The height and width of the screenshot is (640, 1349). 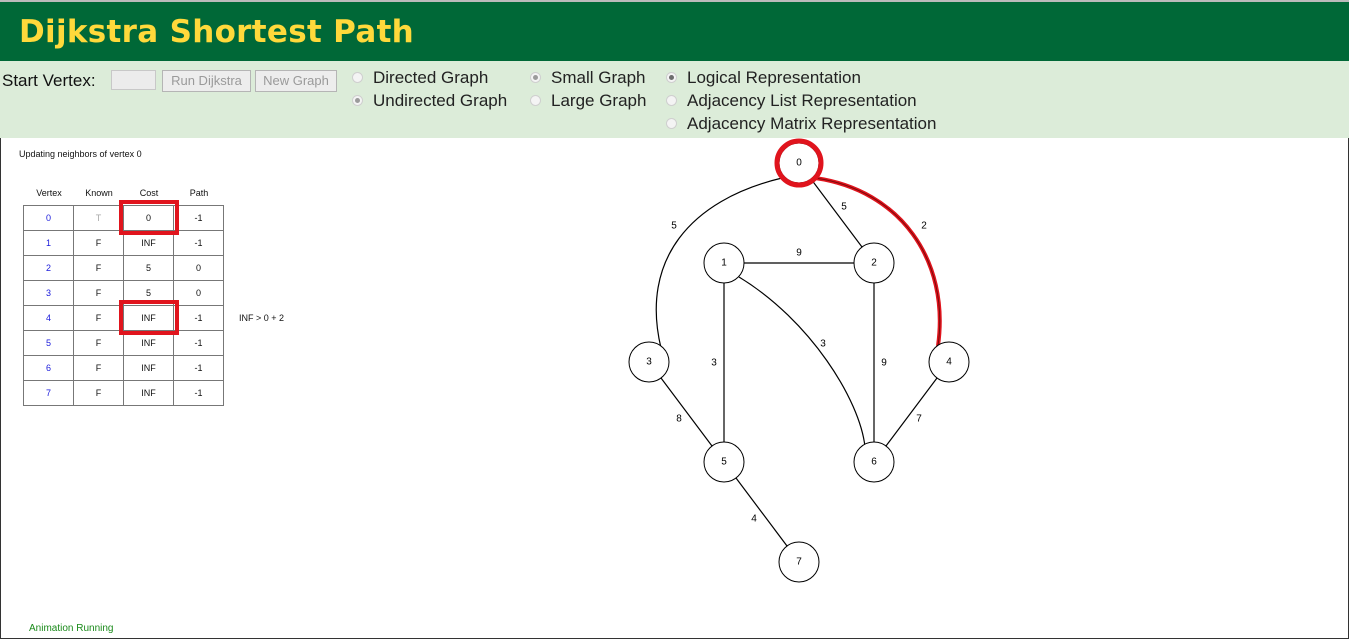 I want to click on vertex-label: 0, so click(x=799, y=163).